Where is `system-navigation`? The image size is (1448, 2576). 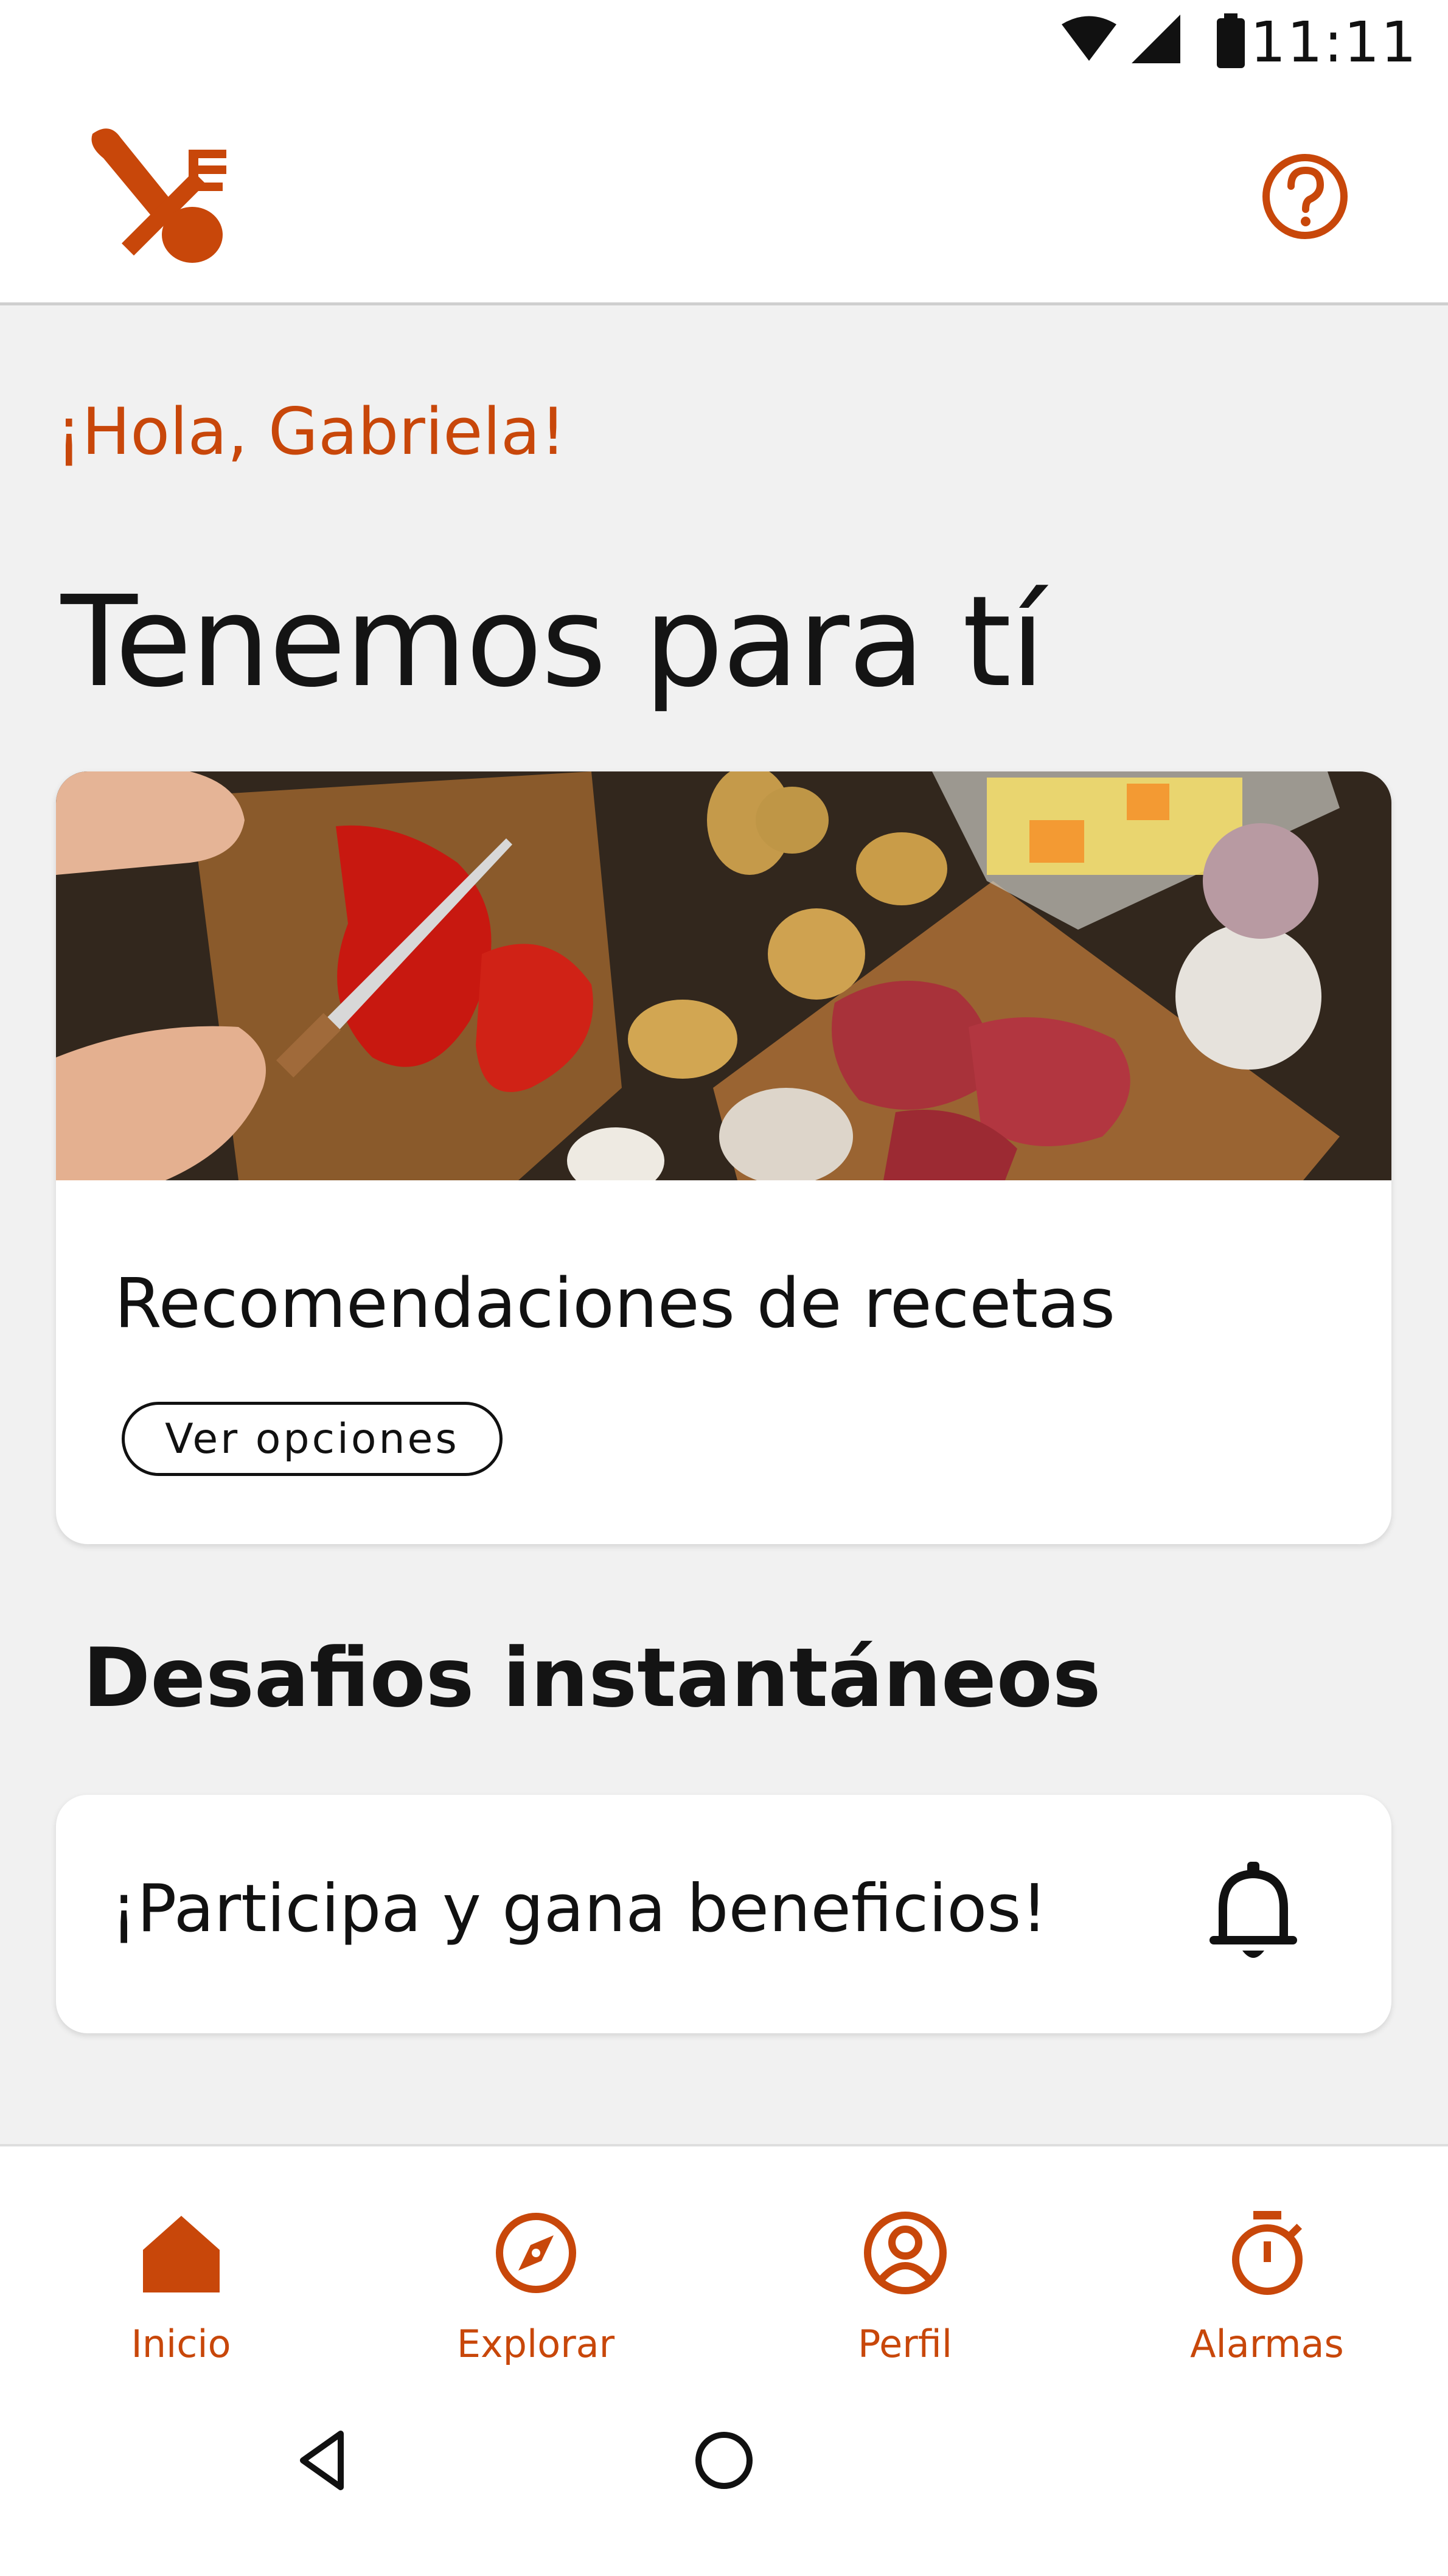
system-navigation is located at coordinates (724, 2481).